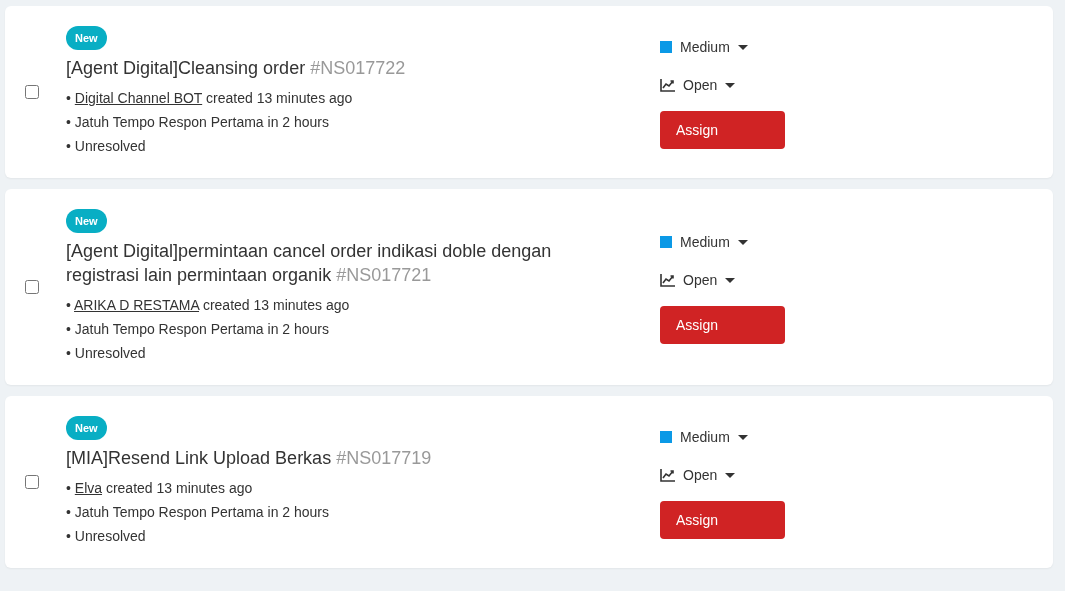  I want to click on created-info: • ARIKA D RESTAMA created 13 minutes ago, so click(208, 305).